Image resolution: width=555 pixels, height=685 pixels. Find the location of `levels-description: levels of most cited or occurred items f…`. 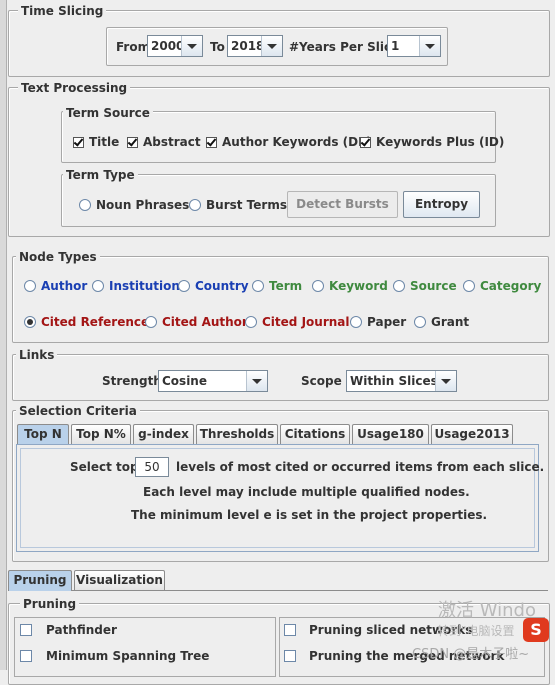

levels-description: levels of most cited or occurred items f… is located at coordinates (360, 467).